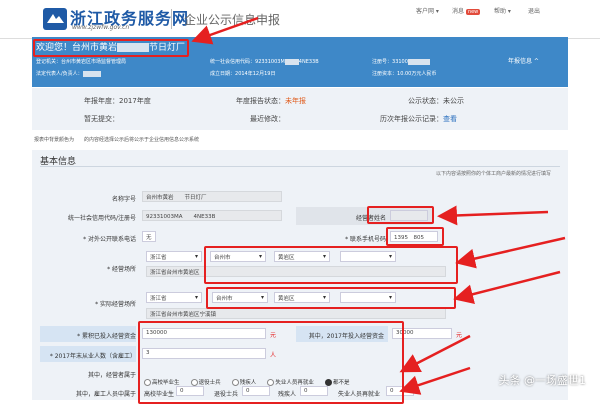 The image size is (600, 404). What do you see at coordinates (404, 74) in the screenshot?
I see `capital: 注册资本：10.00万元人民币` at bounding box center [404, 74].